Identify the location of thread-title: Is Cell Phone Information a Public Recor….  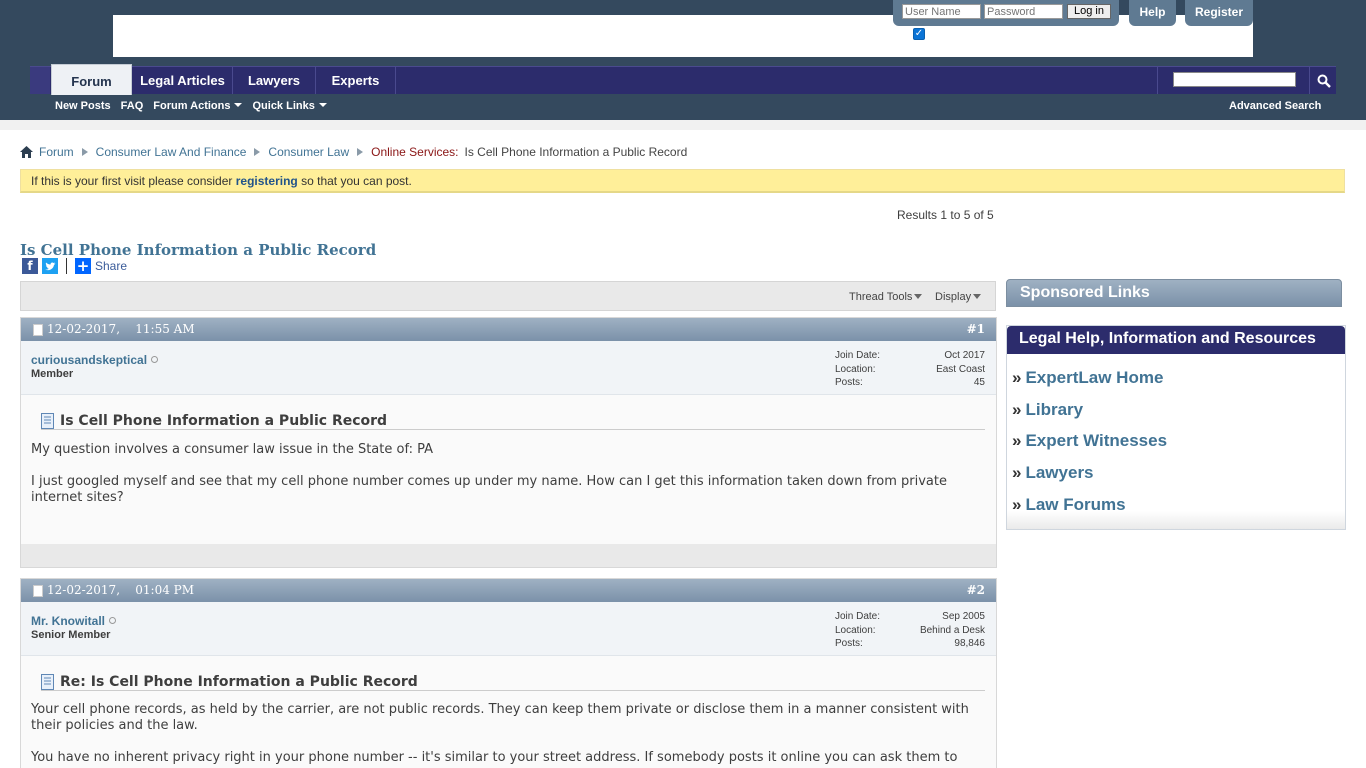
(198, 250).